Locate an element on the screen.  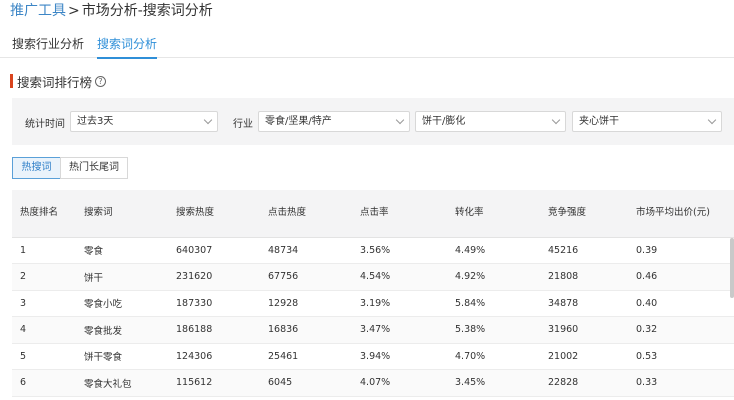
cell-cvr: 4.92% is located at coordinates (493, 277).